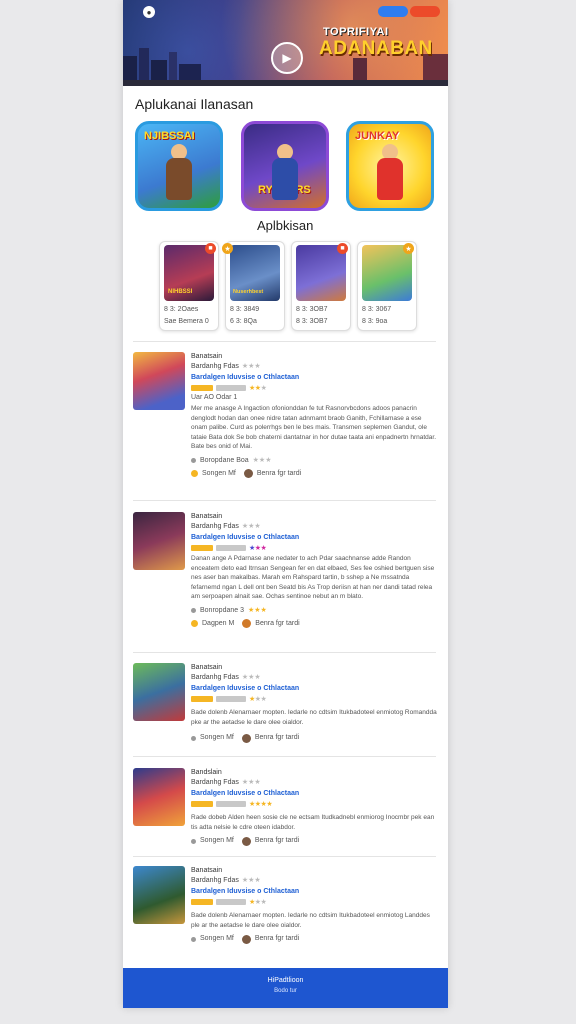 The height and width of the screenshot is (1024, 576). I want to click on app-card-stat: 8 3: 3OB7, so click(312, 309).